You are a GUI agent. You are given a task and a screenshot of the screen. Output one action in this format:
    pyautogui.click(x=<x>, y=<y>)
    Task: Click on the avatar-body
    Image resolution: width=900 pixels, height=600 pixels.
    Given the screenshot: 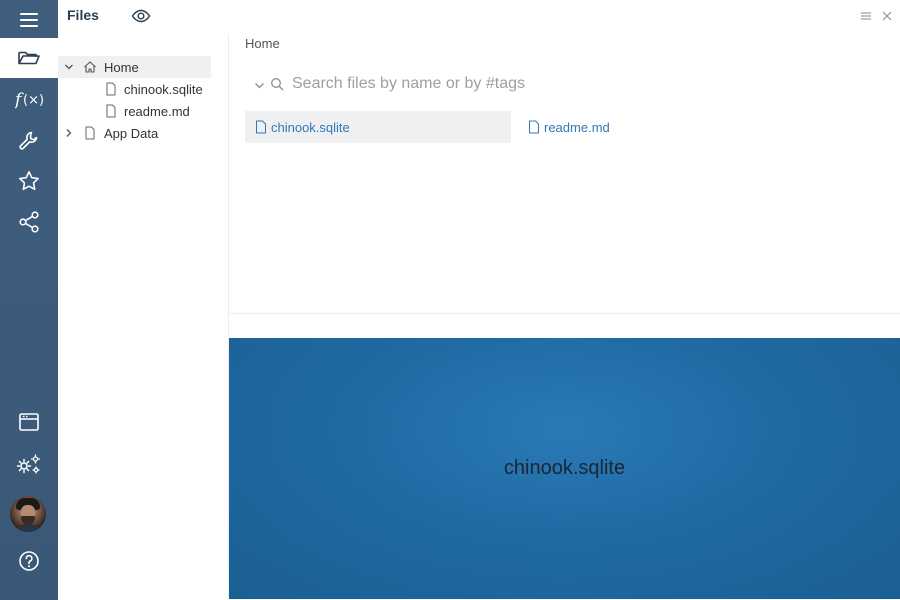 What is the action you would take?
    pyautogui.click(x=28, y=528)
    